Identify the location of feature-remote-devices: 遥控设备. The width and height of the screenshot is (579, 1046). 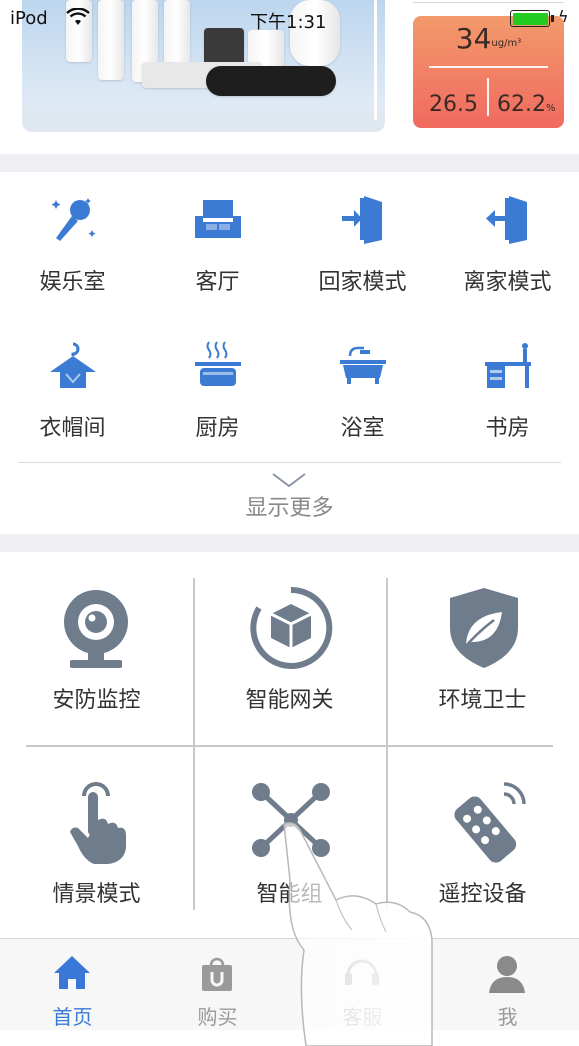
(482, 841).